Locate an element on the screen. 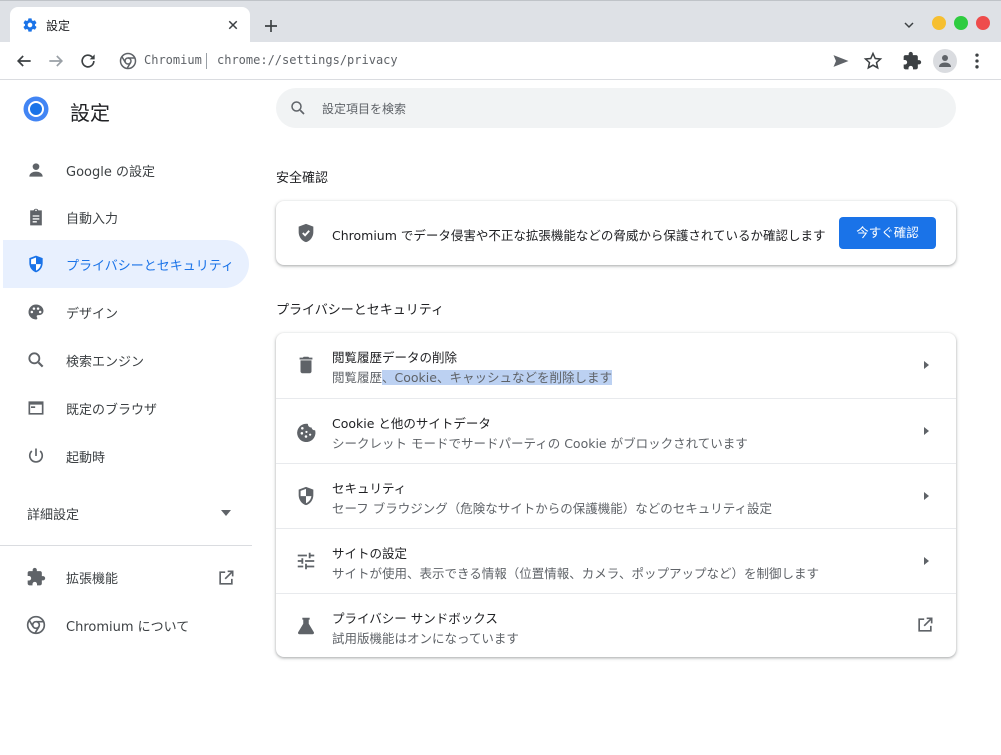 Image resolution: width=1001 pixels, height=755 pixels. row-title: 閲覧履歴データの削除 is located at coordinates (395, 357).